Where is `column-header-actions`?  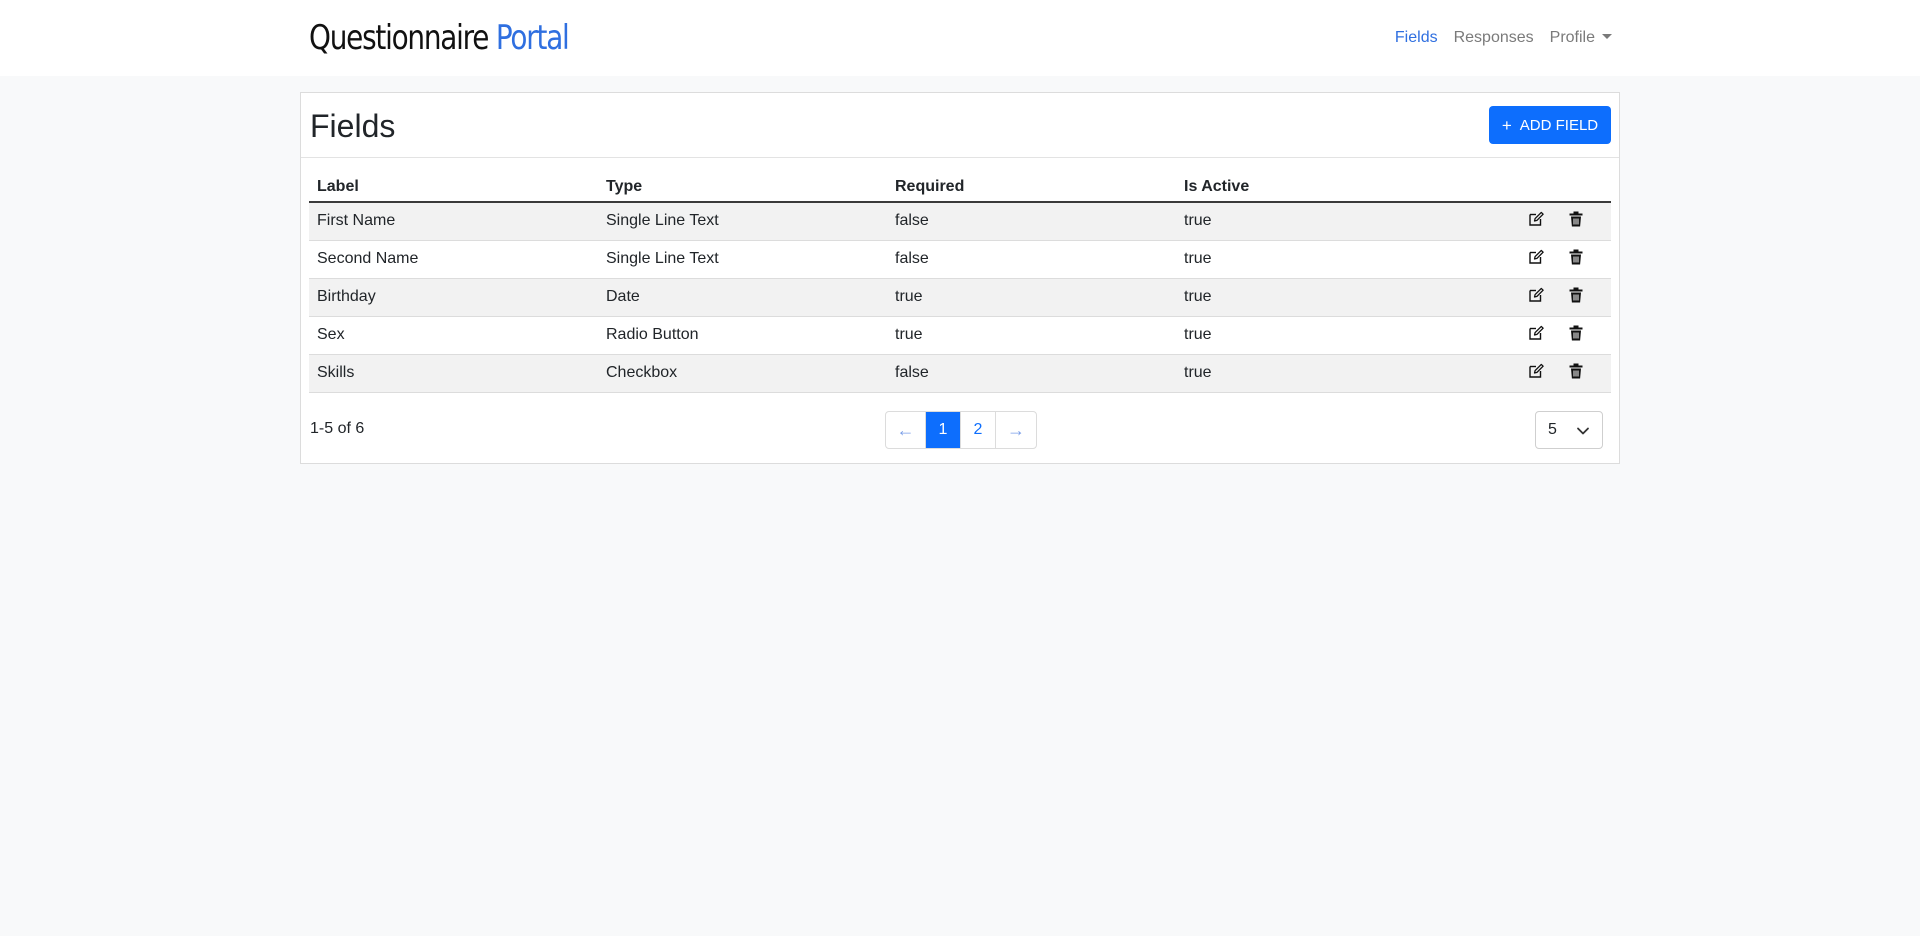
column-header-actions is located at coordinates (1538, 187).